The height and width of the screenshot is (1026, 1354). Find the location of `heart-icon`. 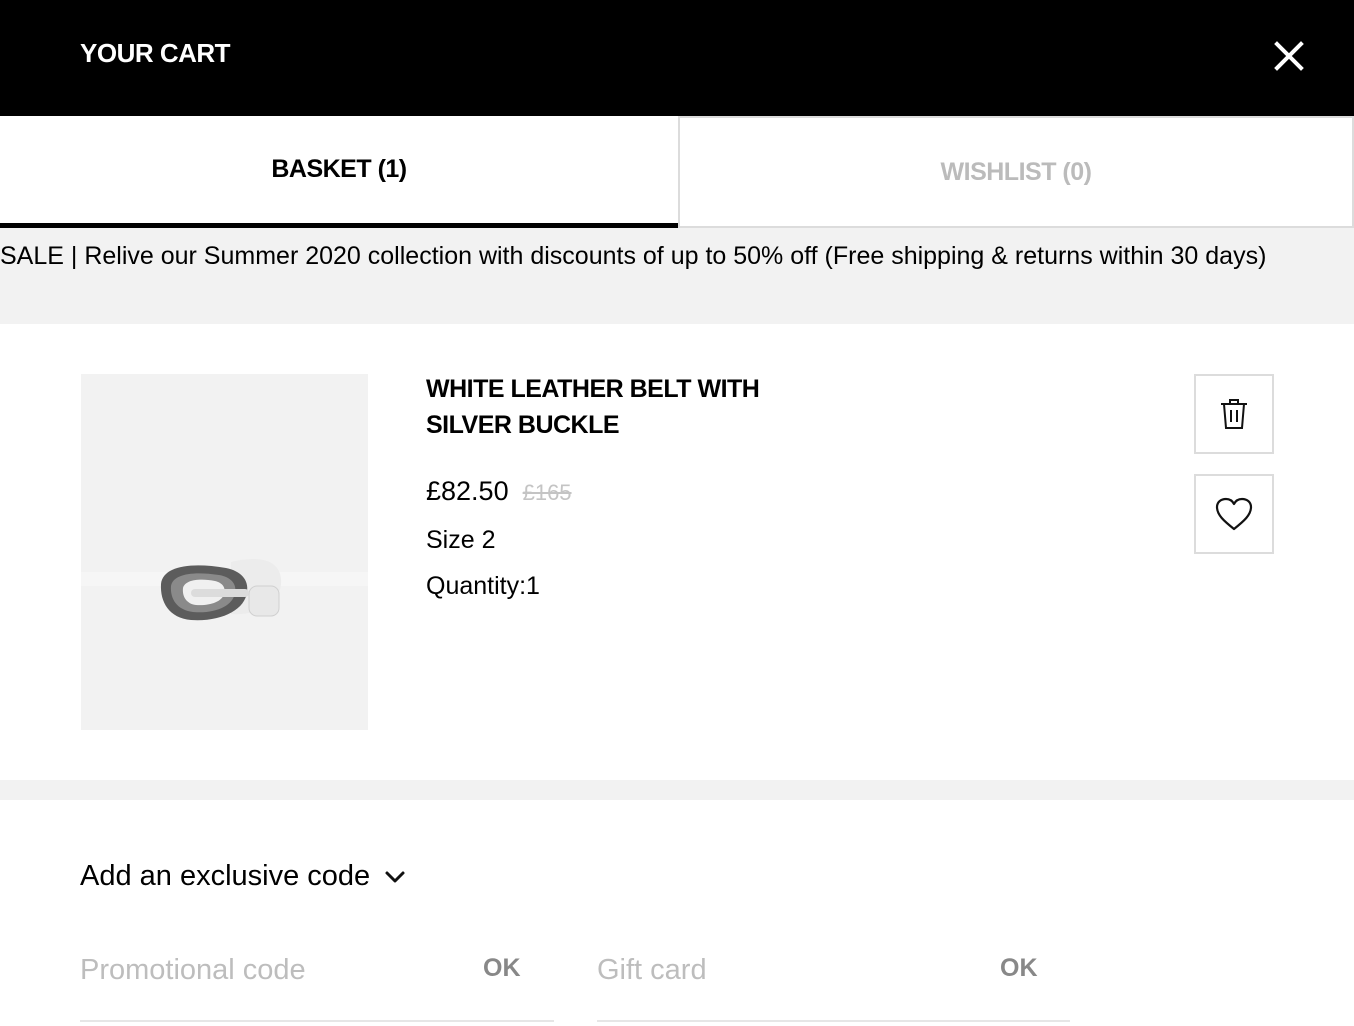

heart-icon is located at coordinates (1234, 514).